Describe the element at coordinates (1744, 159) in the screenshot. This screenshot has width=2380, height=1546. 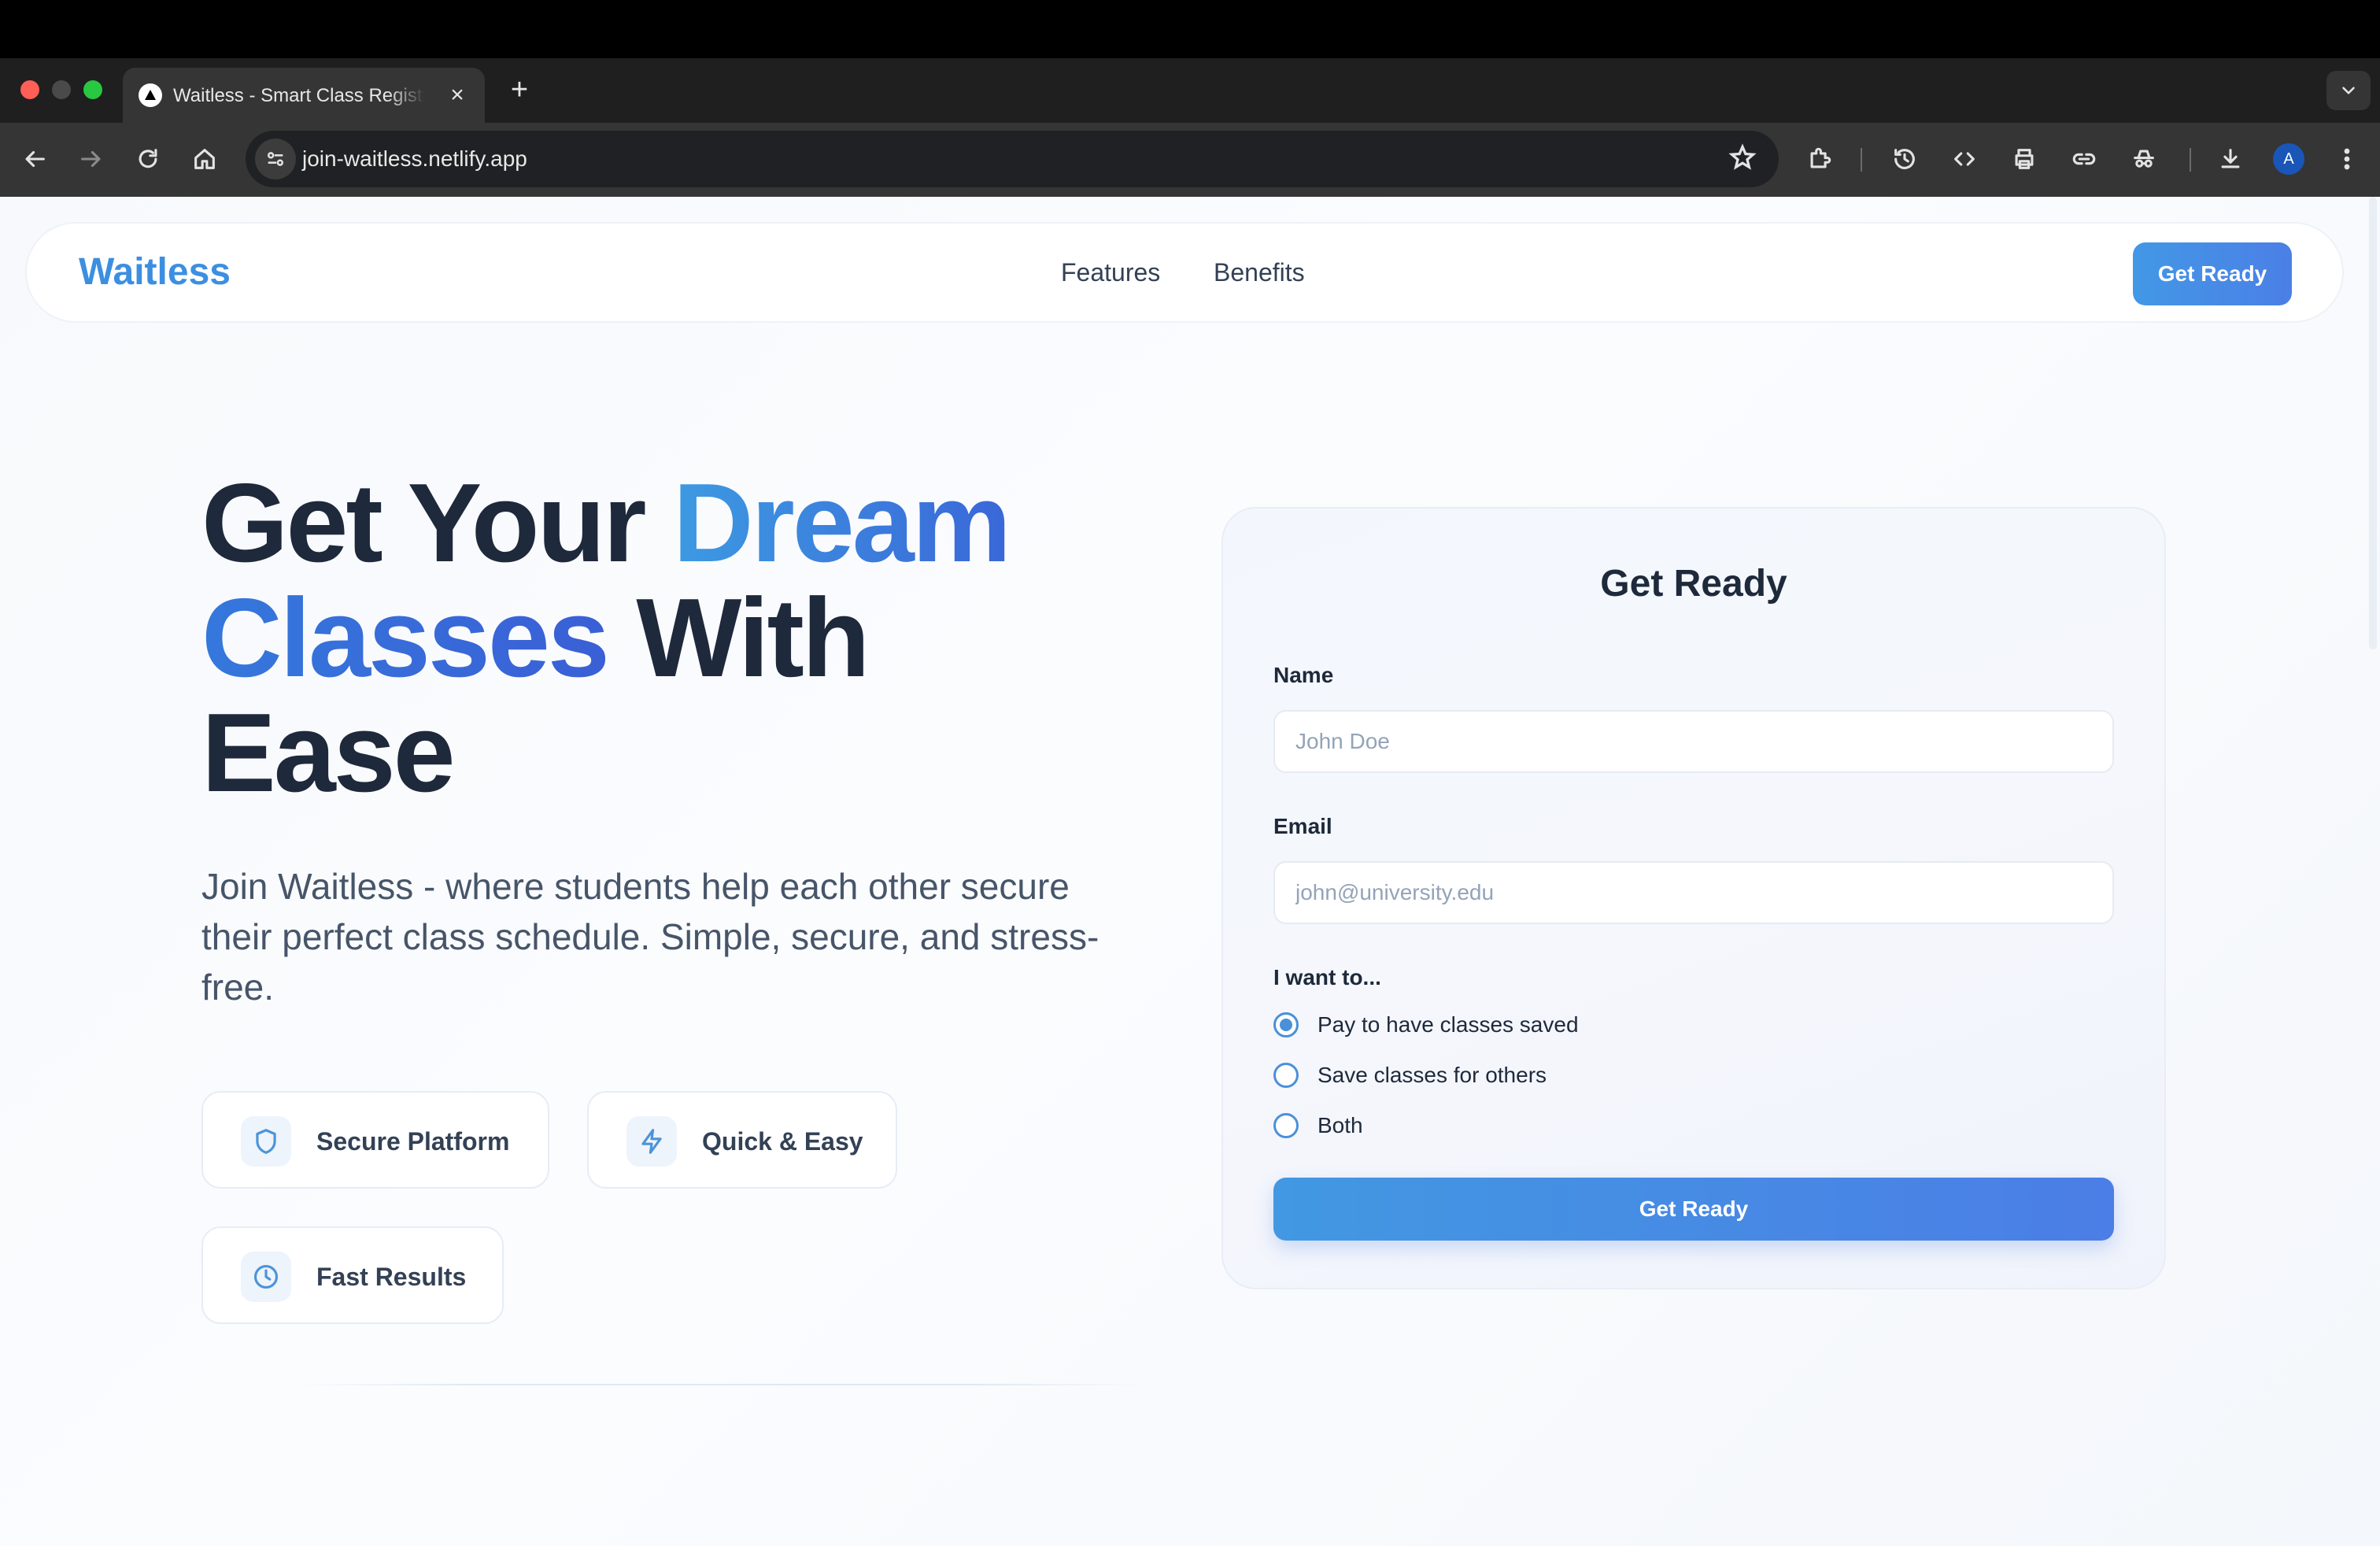
I see `bookmark-star-icon` at that location.